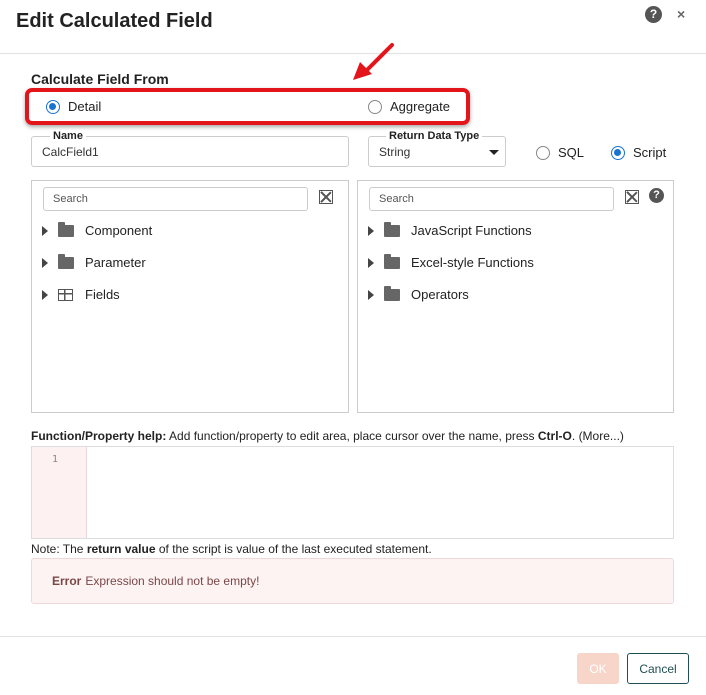 This screenshot has width=706, height=695. I want to click on calc-from-title: Calculate Field From, so click(100, 79).